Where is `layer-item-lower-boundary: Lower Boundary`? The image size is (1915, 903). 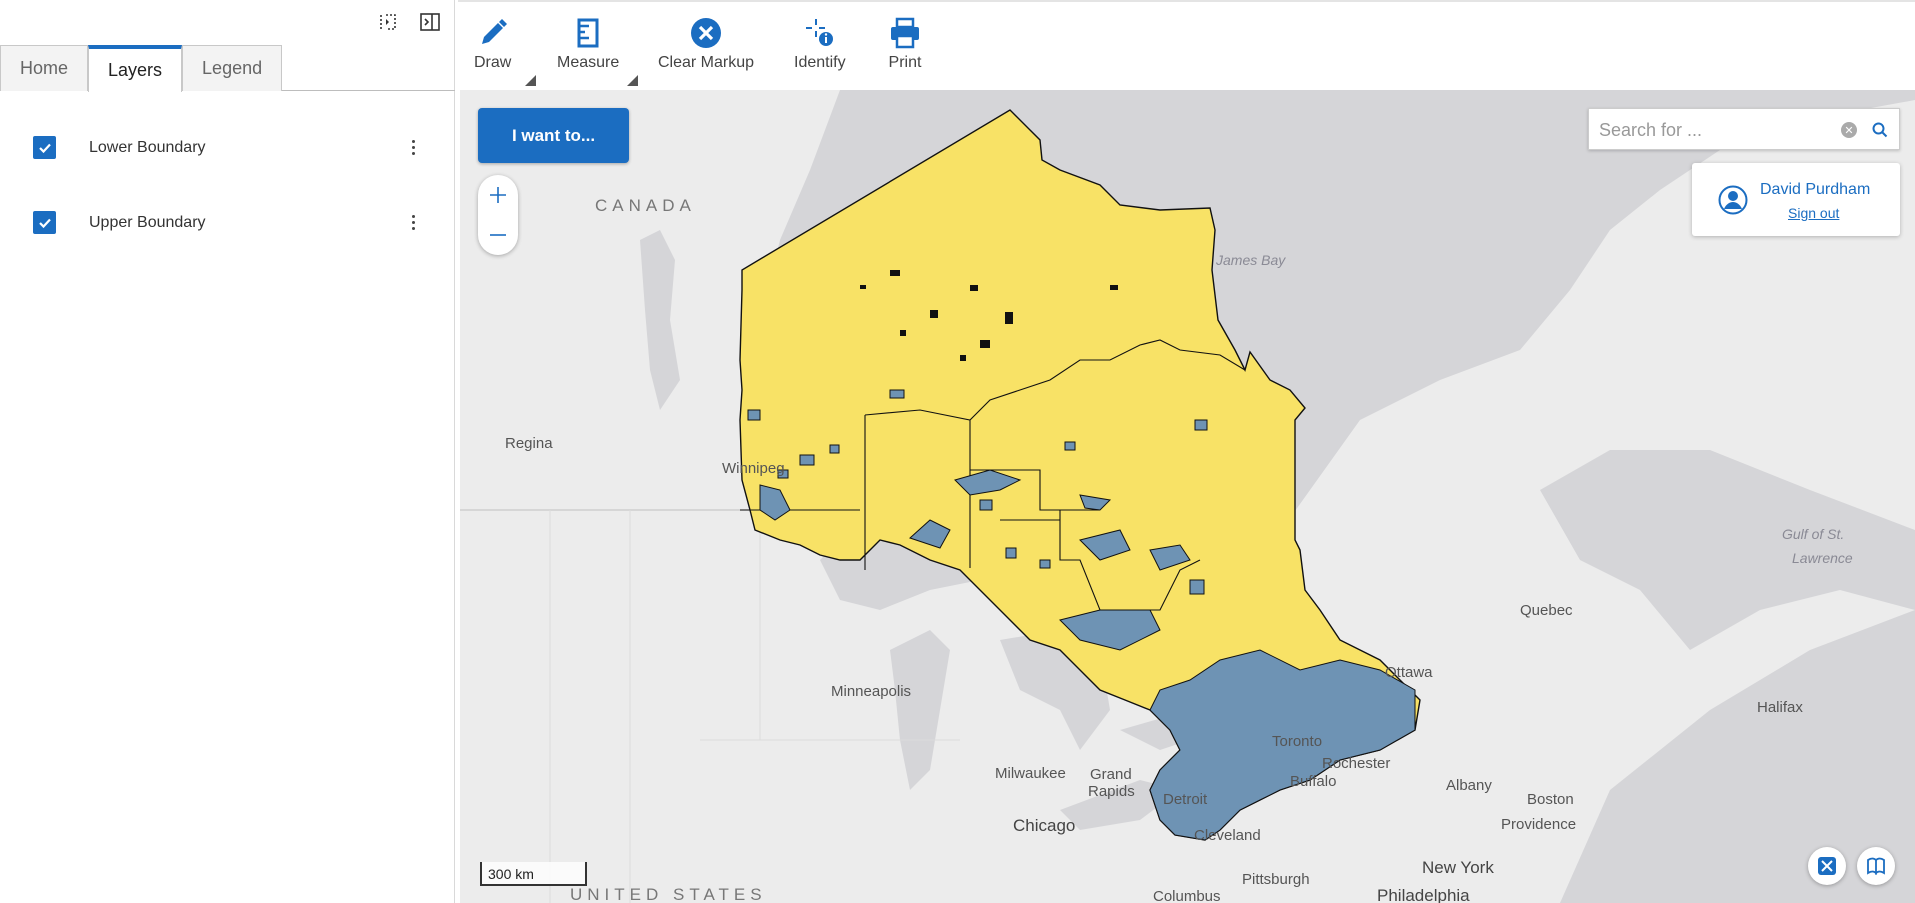 layer-item-lower-boundary: Lower Boundary is located at coordinates (227, 147).